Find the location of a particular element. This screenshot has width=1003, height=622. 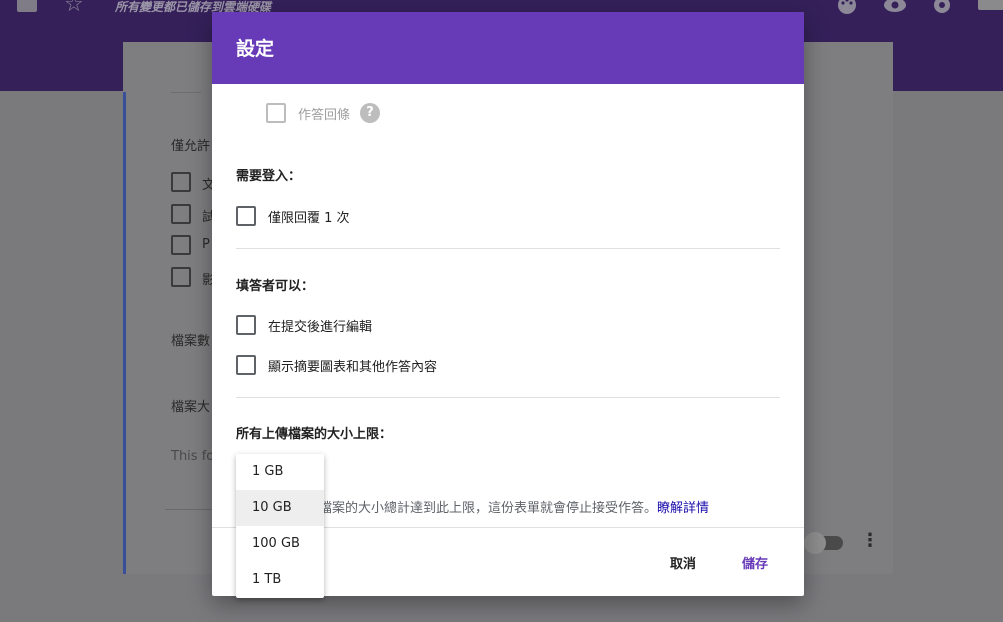

limit-one-response-checkbox is located at coordinates (246, 216).